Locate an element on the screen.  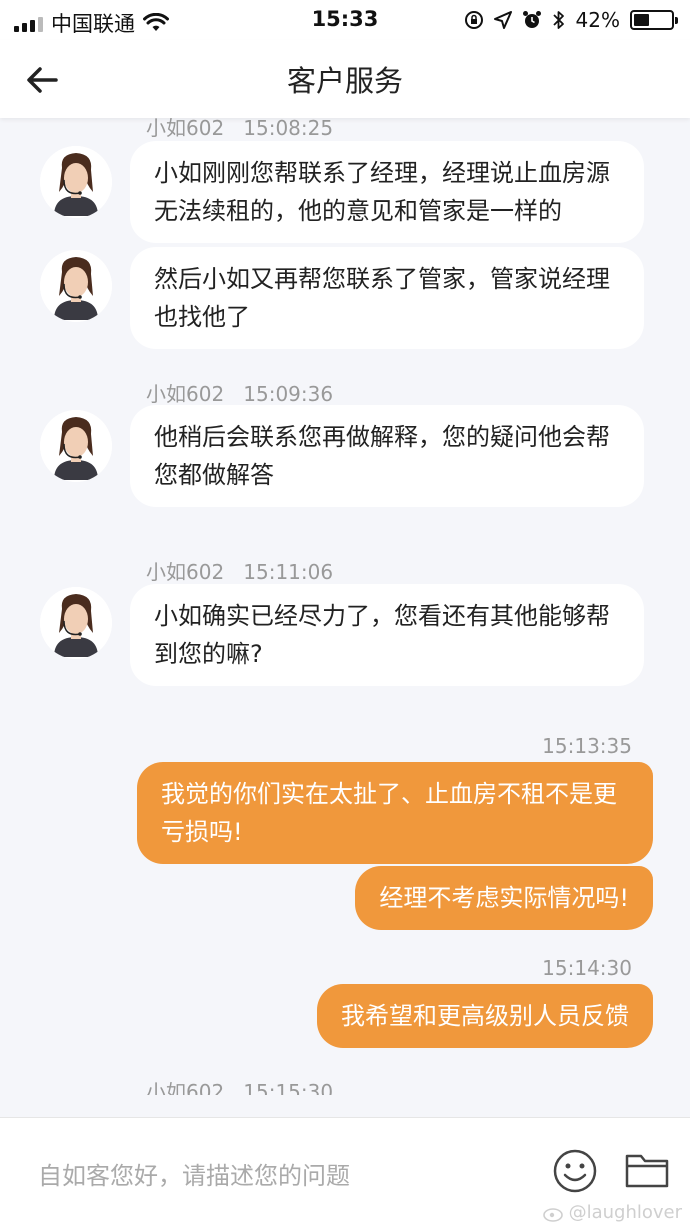
incoming-message-bubble: 然后小如又再帮您联系了管家，管家说经理也找他了 is located at coordinates (387, 298).